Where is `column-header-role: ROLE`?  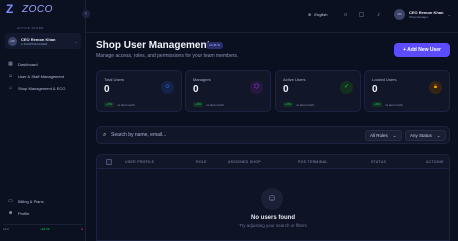
column-header-role: ROLE is located at coordinates (201, 162).